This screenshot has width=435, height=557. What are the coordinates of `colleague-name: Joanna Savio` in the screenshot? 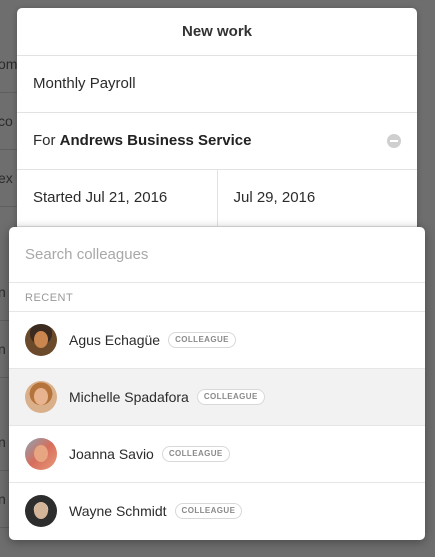 It's located at (111, 454).